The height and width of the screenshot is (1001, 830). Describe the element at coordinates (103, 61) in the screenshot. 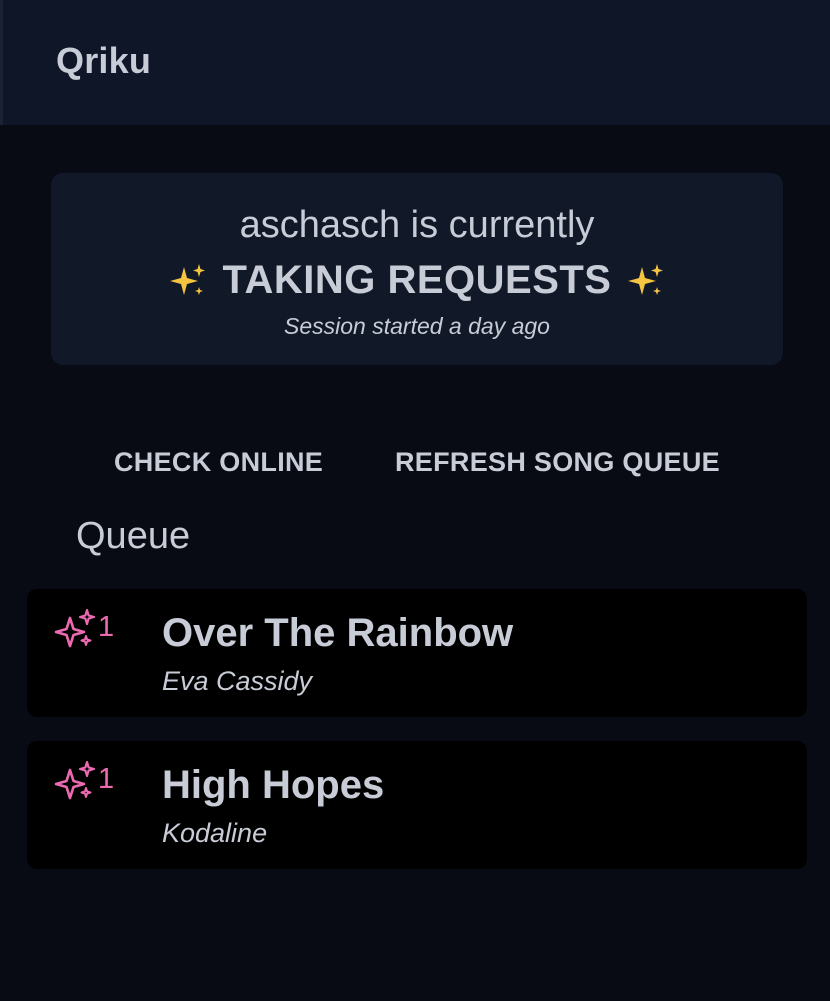

I see `app-title: Qriku` at that location.